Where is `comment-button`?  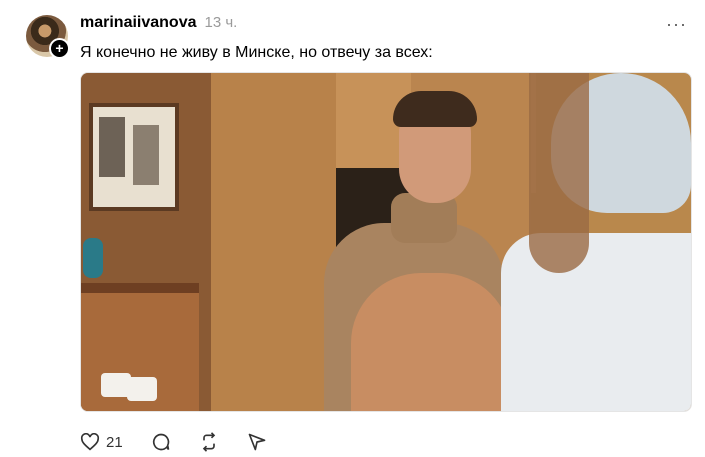
comment-button is located at coordinates (161, 442).